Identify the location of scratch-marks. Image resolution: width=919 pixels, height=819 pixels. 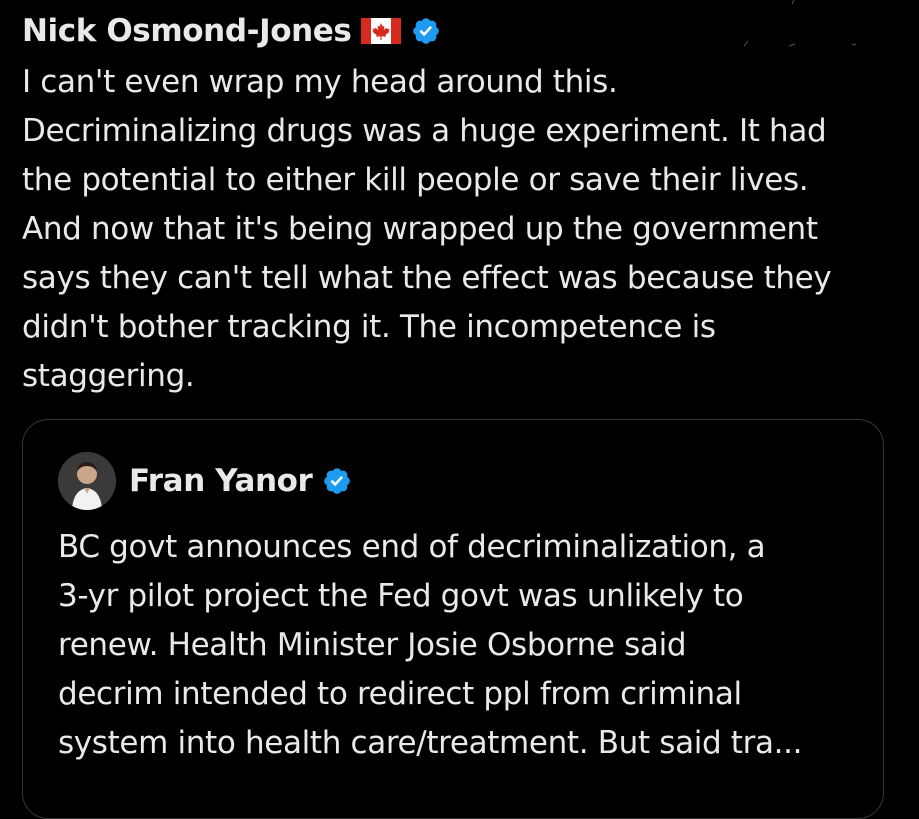
(800, 23).